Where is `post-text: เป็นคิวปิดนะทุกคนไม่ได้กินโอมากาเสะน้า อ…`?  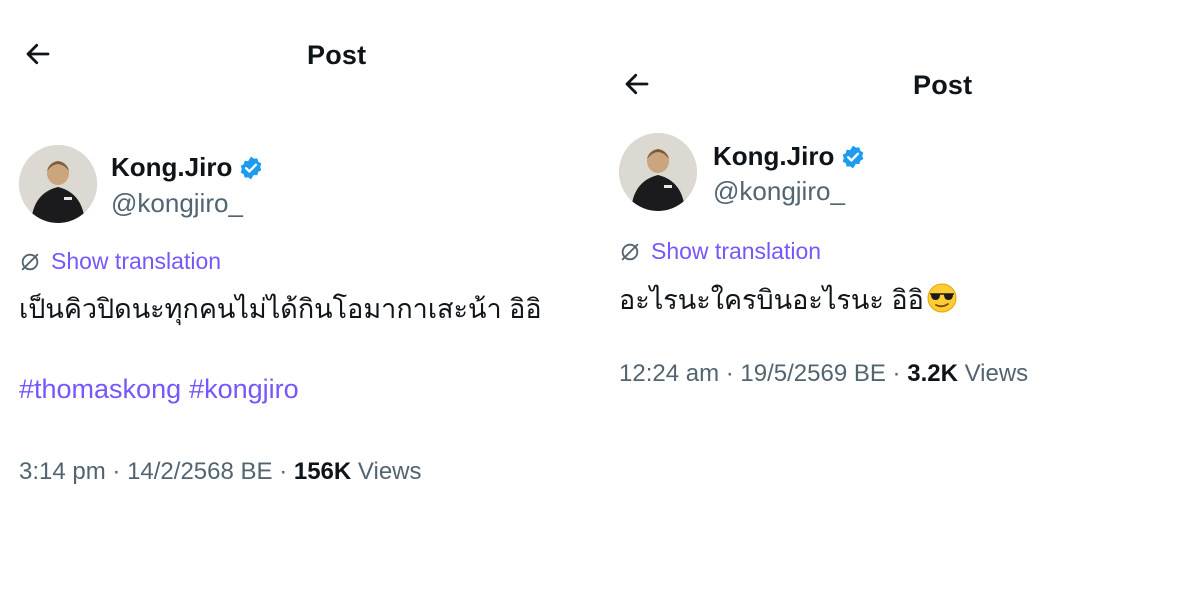
post-text: เป็นคิวปิดนะทุกคนไม่ได้กินโอมากาเสะน้า อ… is located at coordinates (280, 309).